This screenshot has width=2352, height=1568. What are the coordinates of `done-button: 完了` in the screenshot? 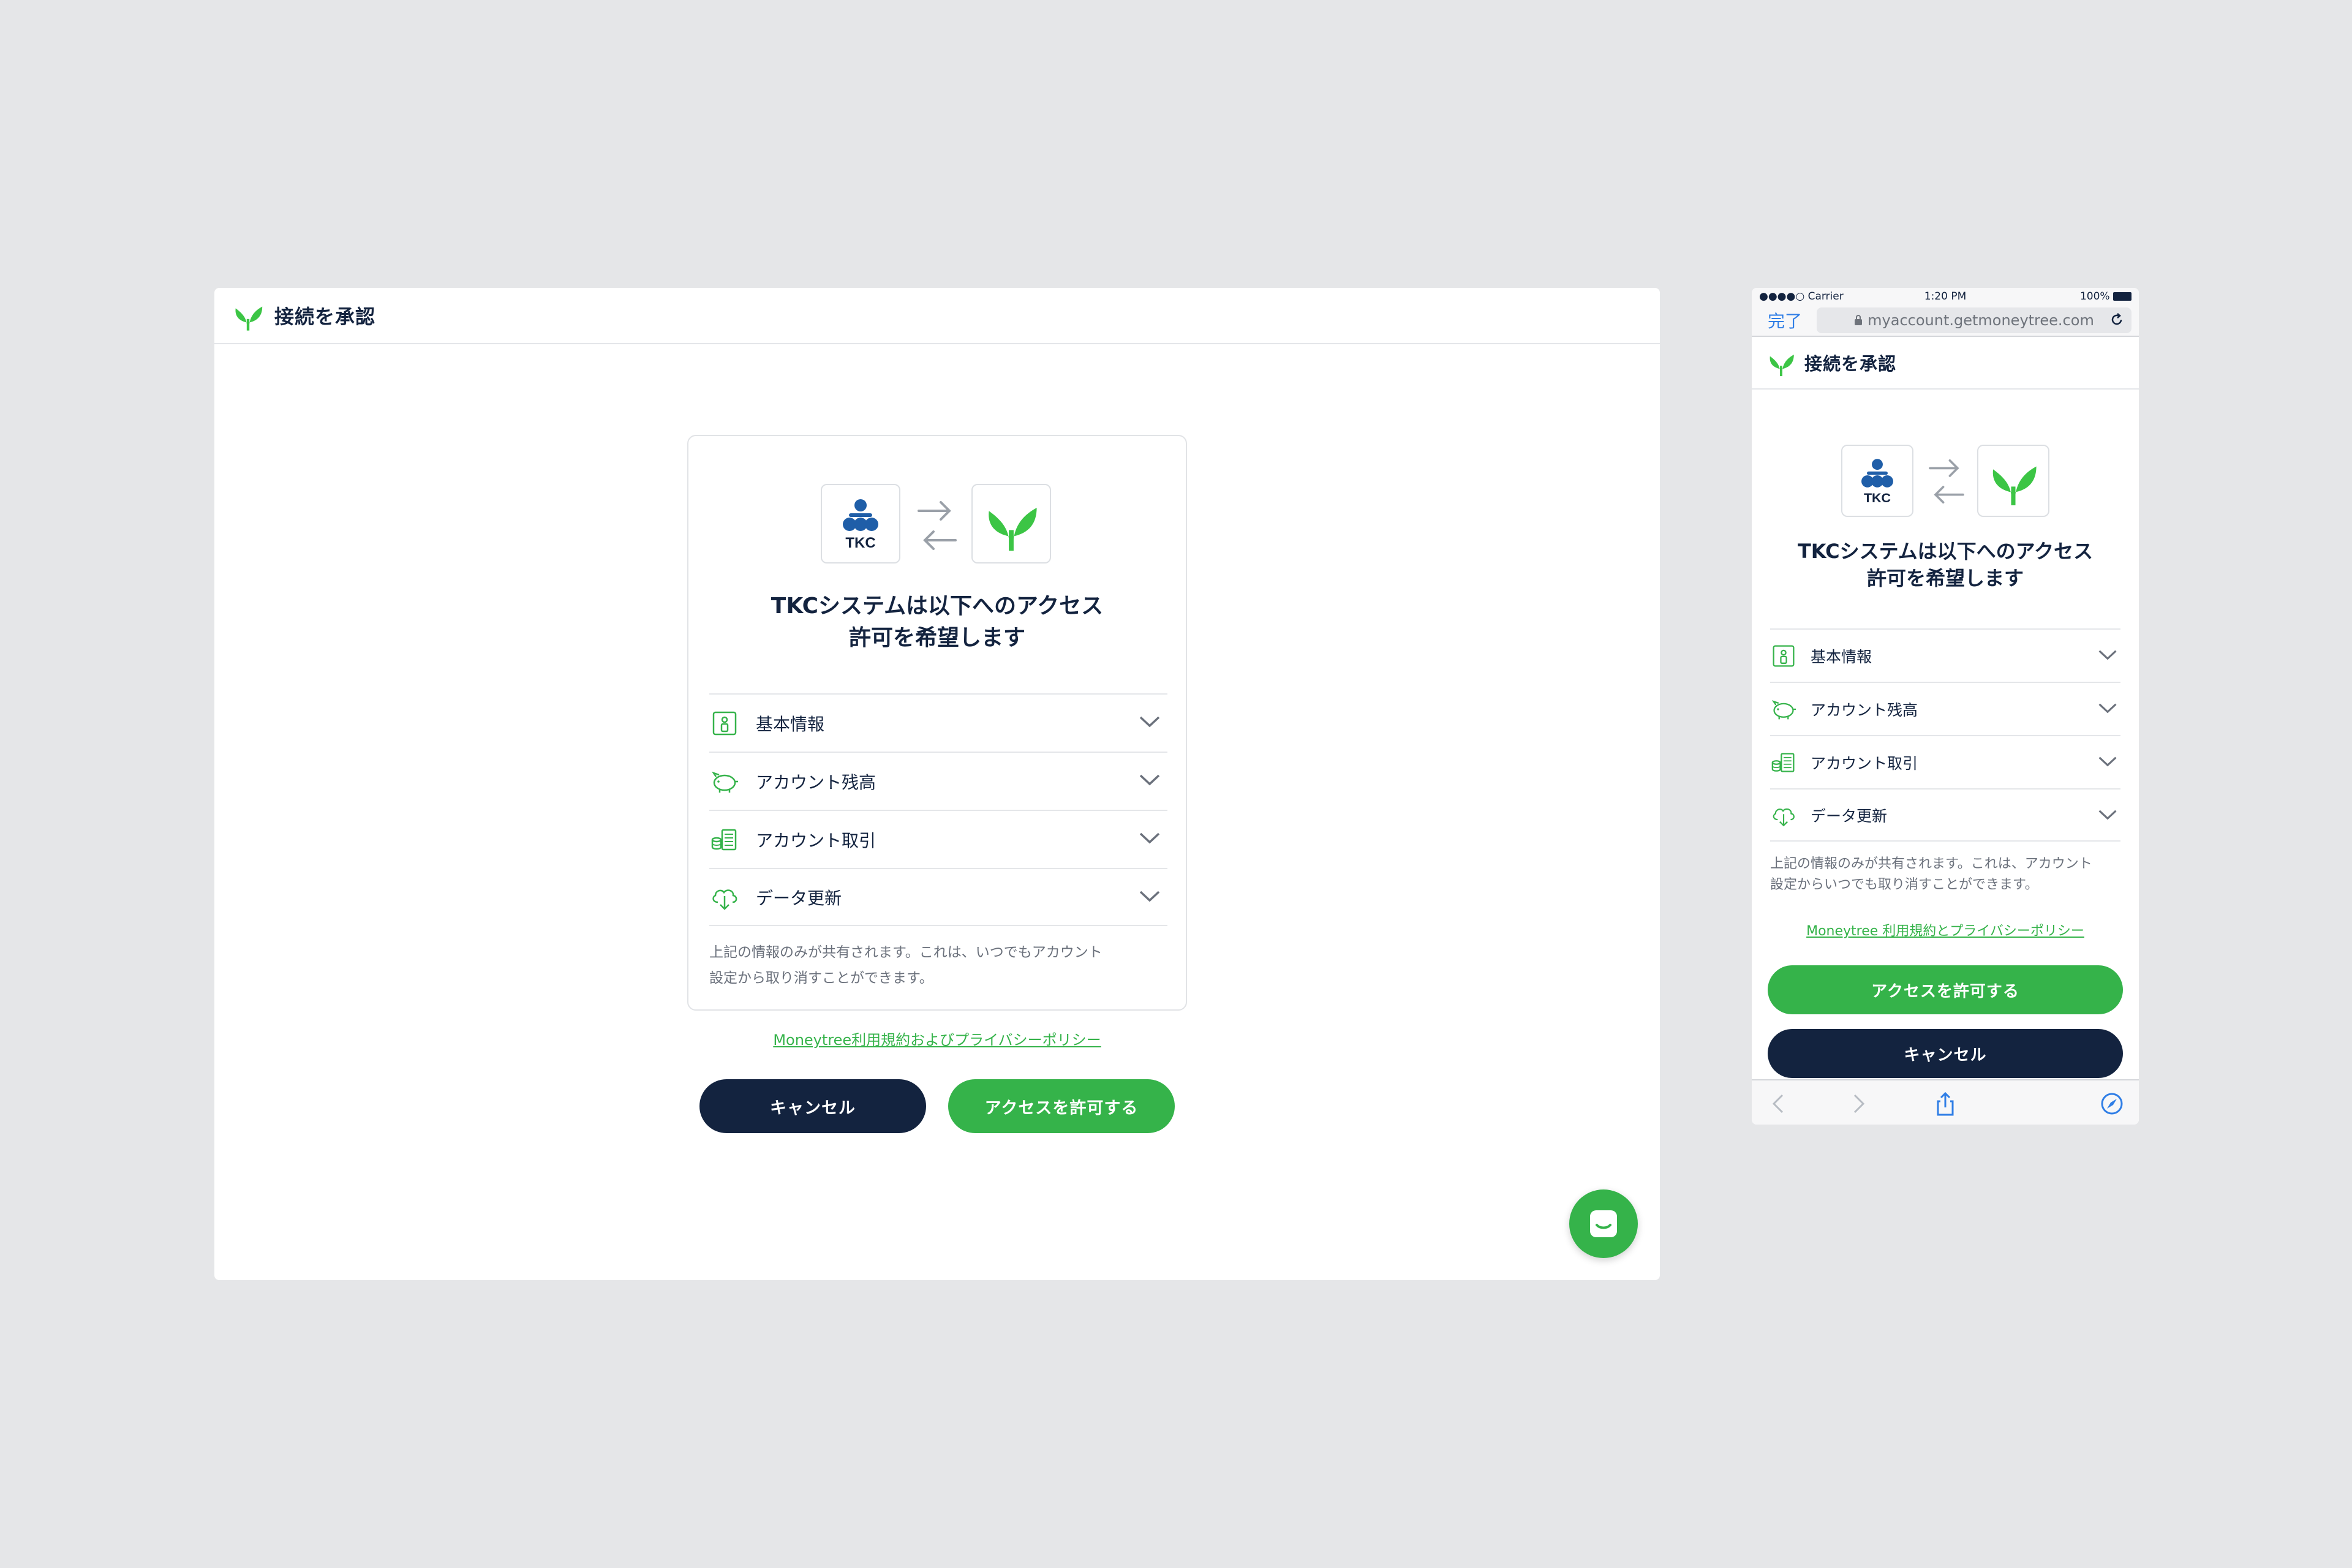 It's located at (1788, 321).